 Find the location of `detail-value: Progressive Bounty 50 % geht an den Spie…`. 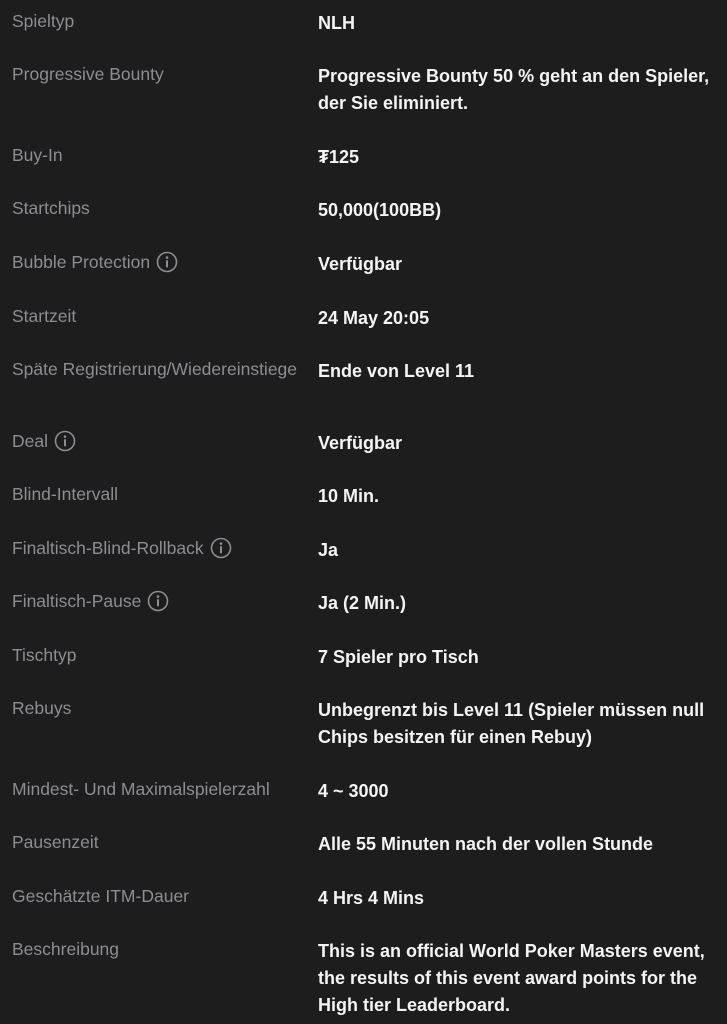

detail-value: Progressive Bounty 50 % geht an den Spie… is located at coordinates (514, 89).